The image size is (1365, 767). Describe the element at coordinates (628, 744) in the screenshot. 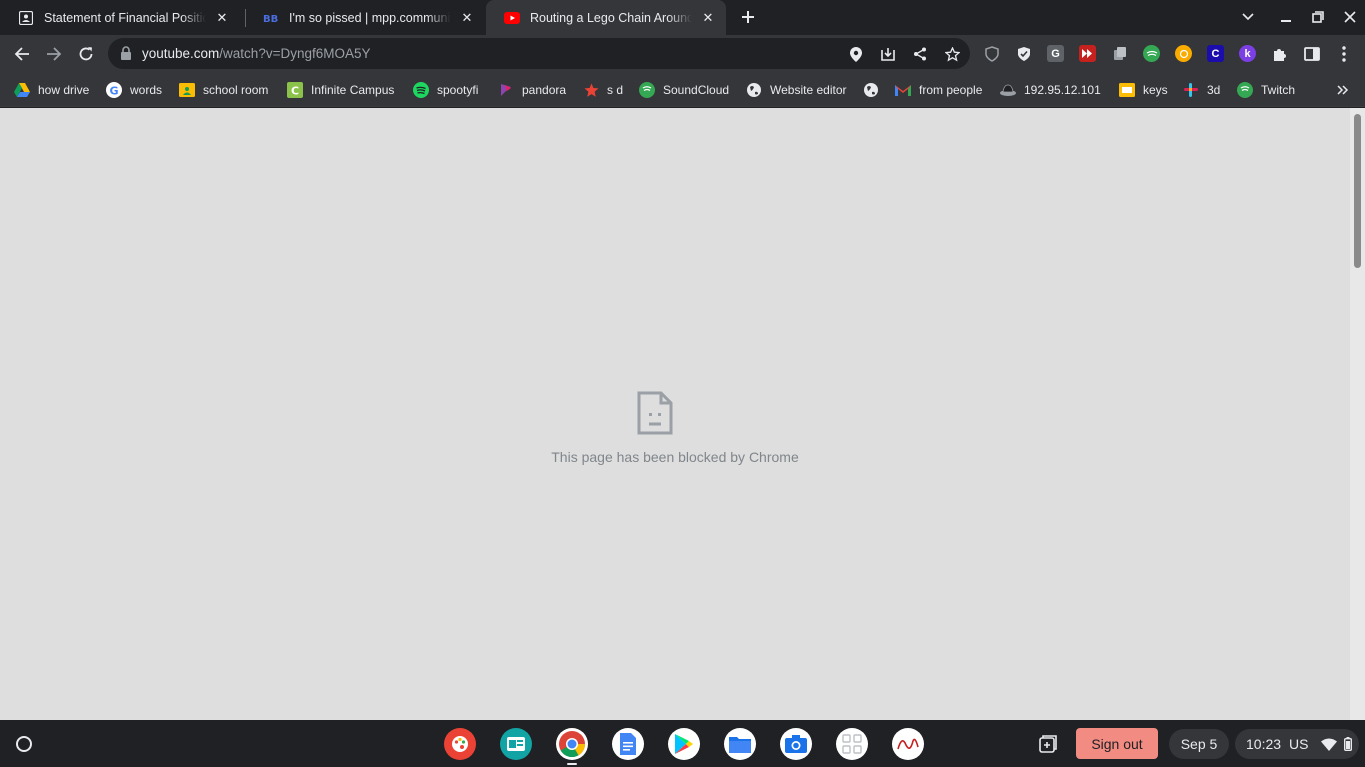

I see `docs-app-icon` at that location.